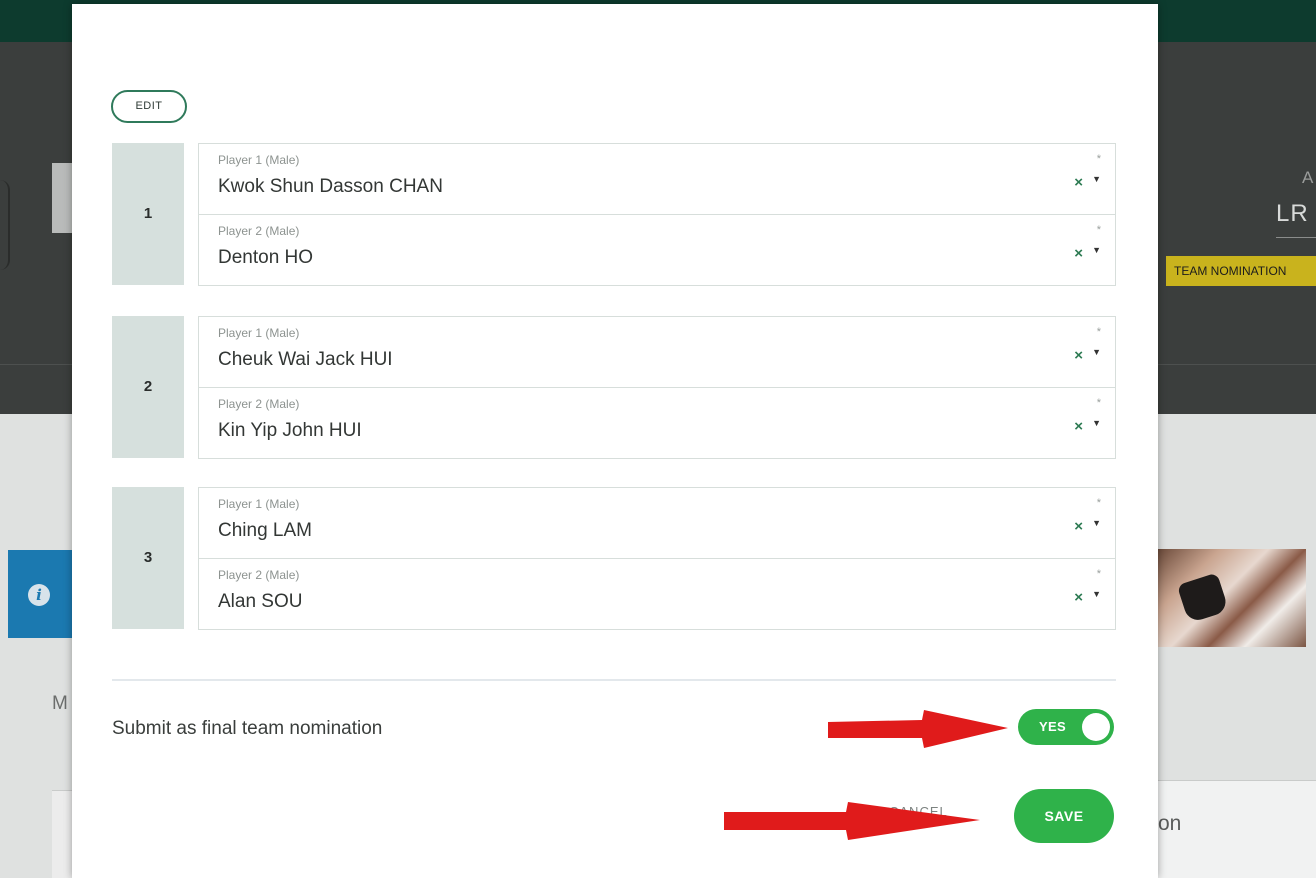 Image resolution: width=1316 pixels, height=878 pixels. What do you see at coordinates (657, 594) in the screenshot?
I see `player-select-field: Player 2 (Male) Alan SOU * × ▼` at bounding box center [657, 594].